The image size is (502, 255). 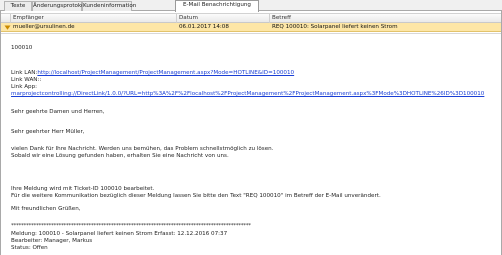 I want to click on column-header-date: Datum, so click(x=223, y=18).